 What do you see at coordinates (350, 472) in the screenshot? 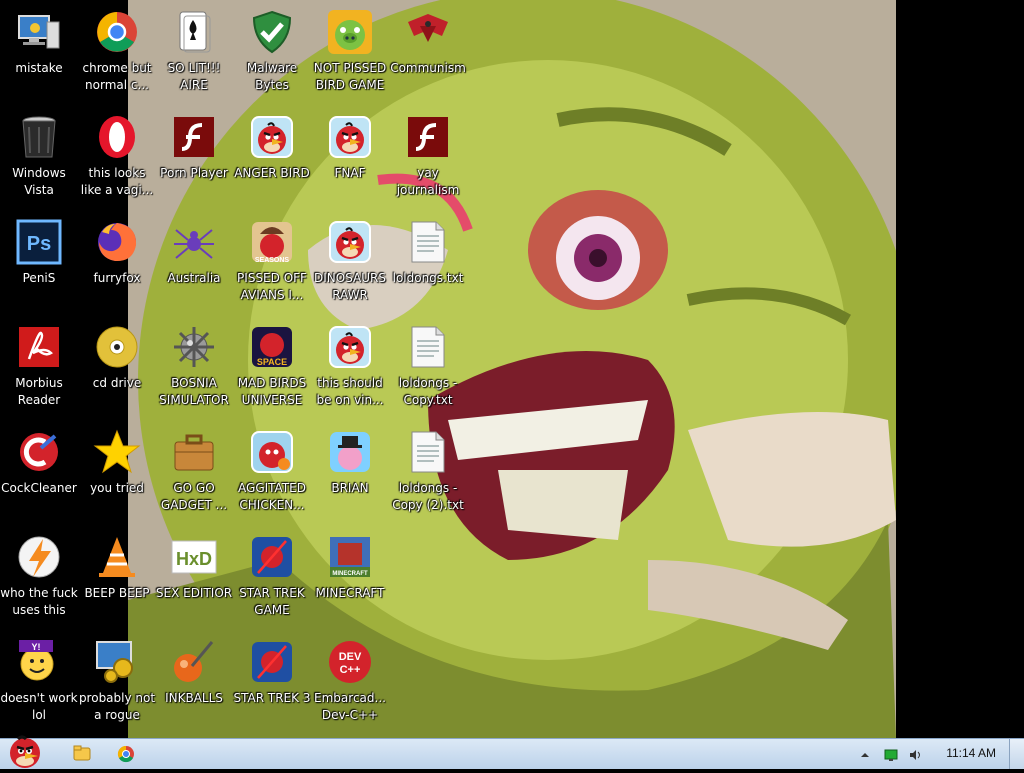
I see `desktop-icon: BRIAN` at bounding box center [350, 472].